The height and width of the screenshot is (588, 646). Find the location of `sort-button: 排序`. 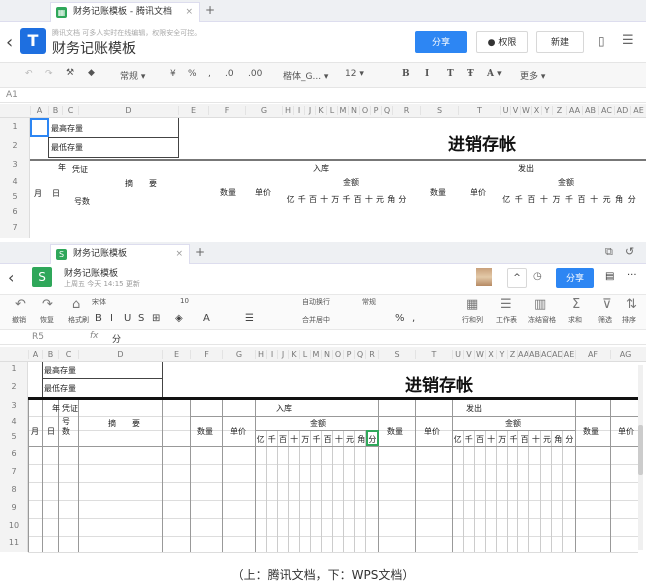

sort-button: 排序 is located at coordinates (629, 320).